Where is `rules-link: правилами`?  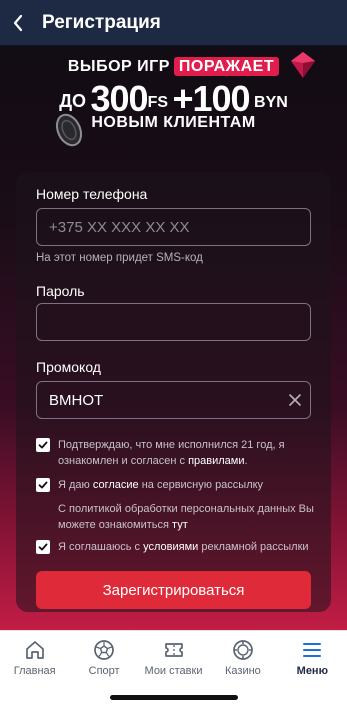 rules-link: правилами is located at coordinates (216, 461).